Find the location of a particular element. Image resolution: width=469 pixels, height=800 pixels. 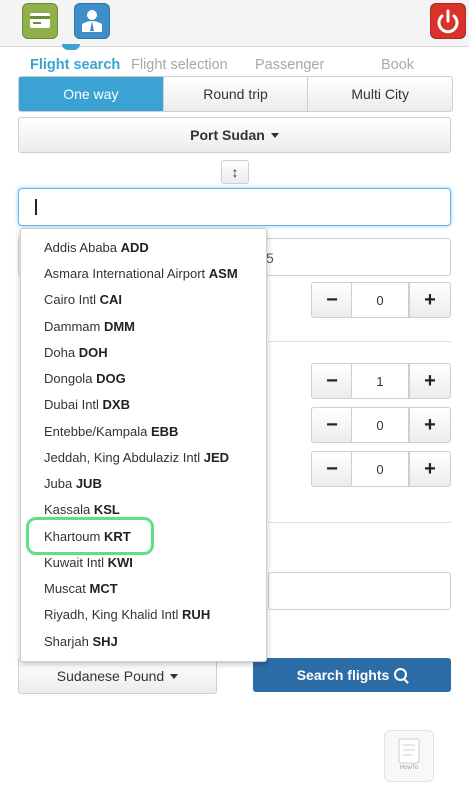

step-flight-search: Flight search is located at coordinates (75, 65).